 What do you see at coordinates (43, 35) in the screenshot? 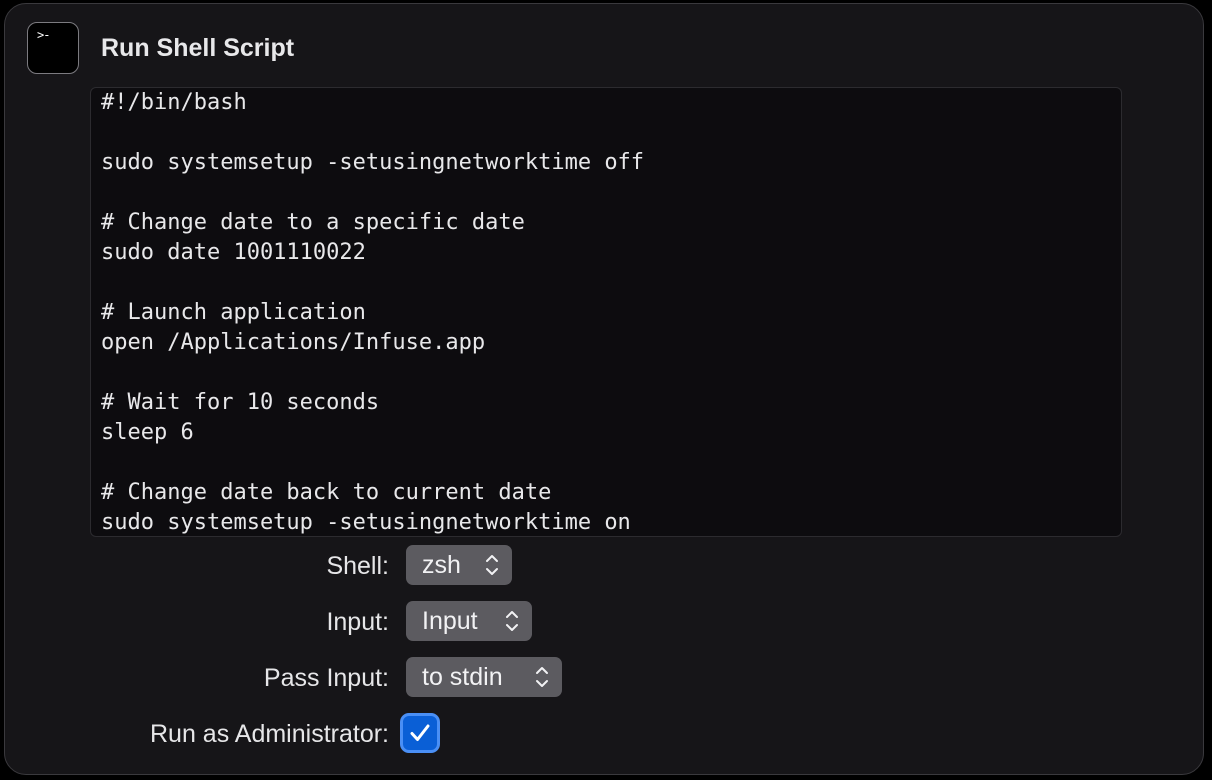
I see `terminal-prompt-glyph: >-` at bounding box center [43, 35].